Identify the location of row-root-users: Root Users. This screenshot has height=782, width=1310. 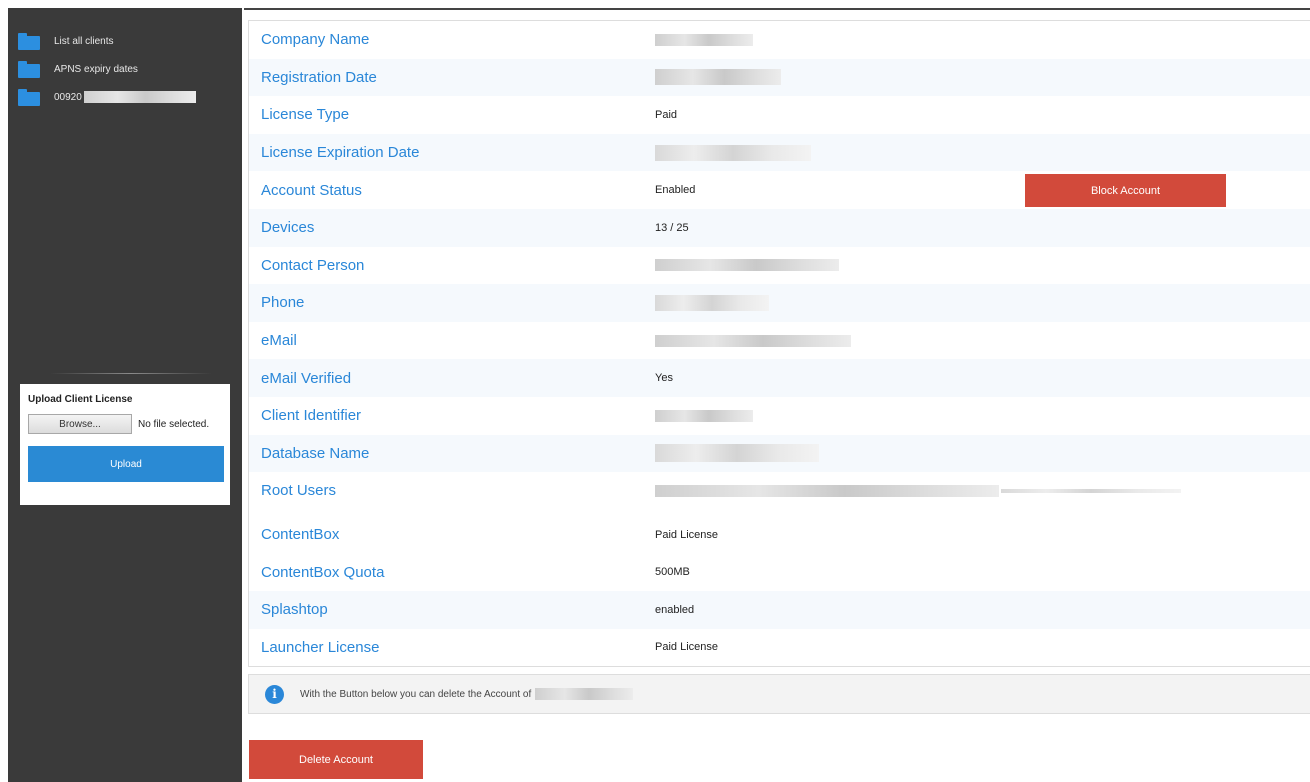
(779, 491).